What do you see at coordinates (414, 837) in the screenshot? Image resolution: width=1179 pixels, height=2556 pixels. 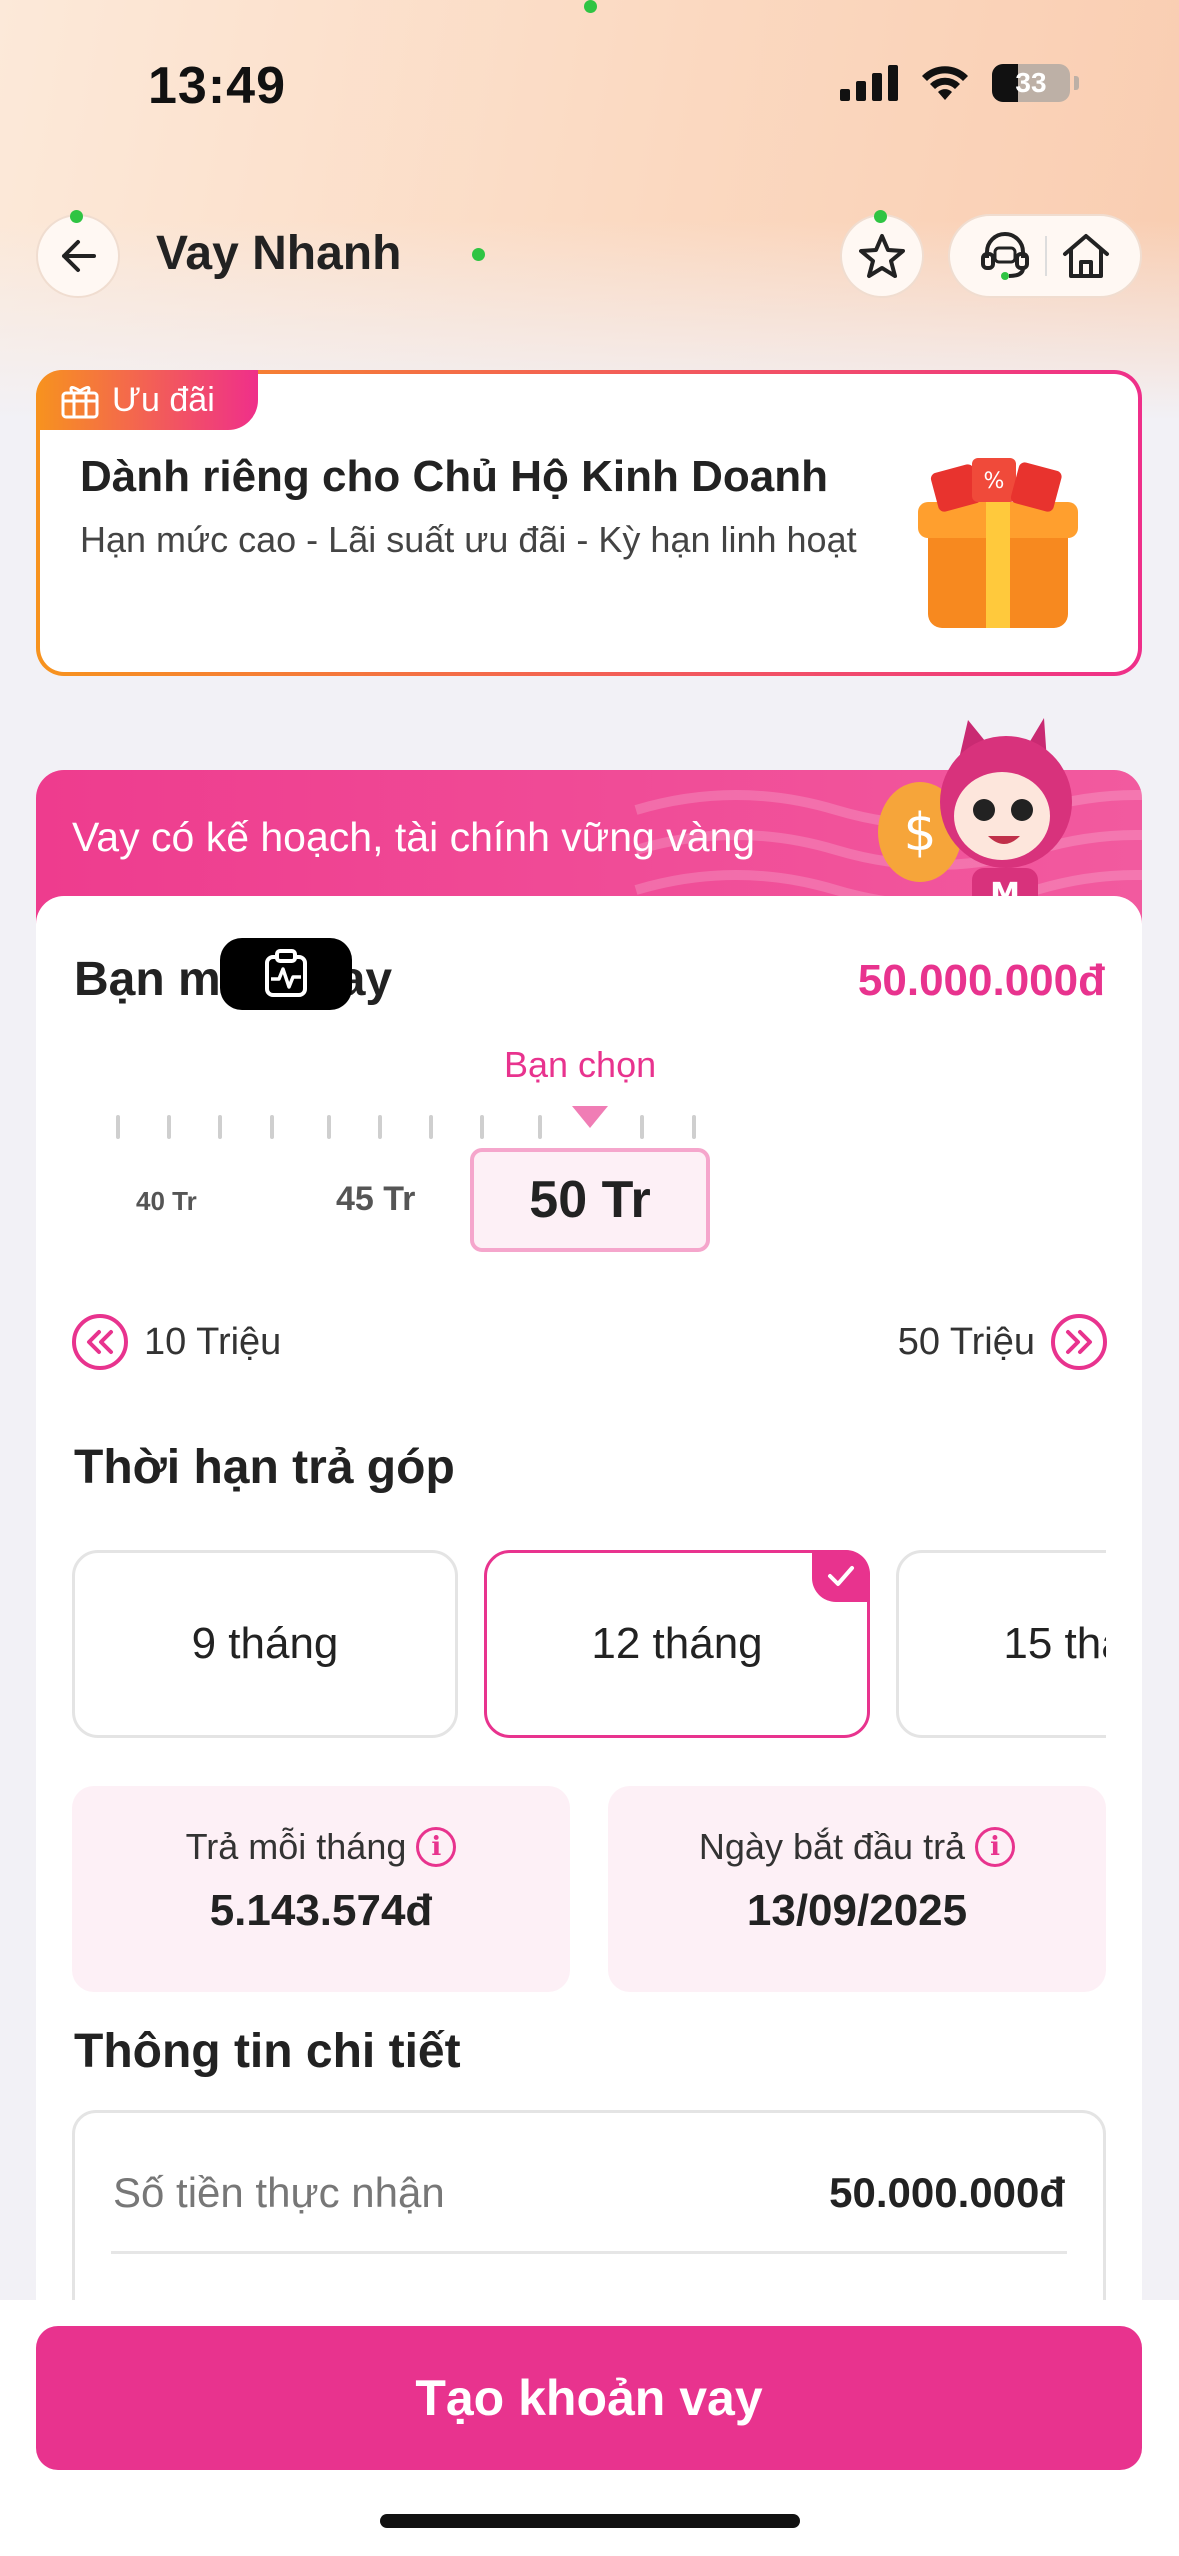 I see `loan-banner-text: Vay có kế hoạch, tài chính vững vàng` at bounding box center [414, 837].